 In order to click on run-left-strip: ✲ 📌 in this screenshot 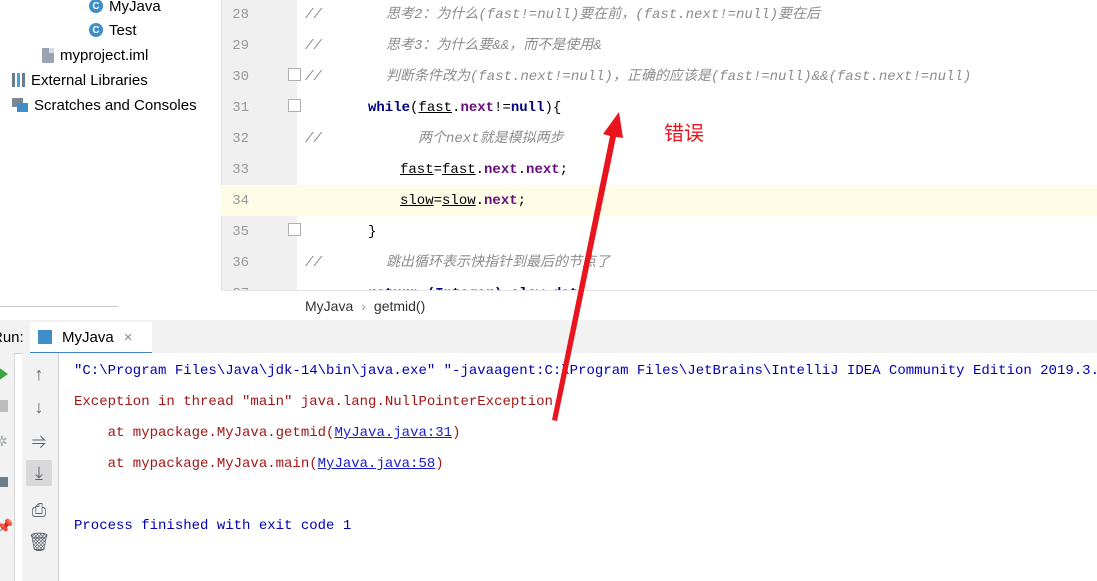, I will do `click(7, 467)`.